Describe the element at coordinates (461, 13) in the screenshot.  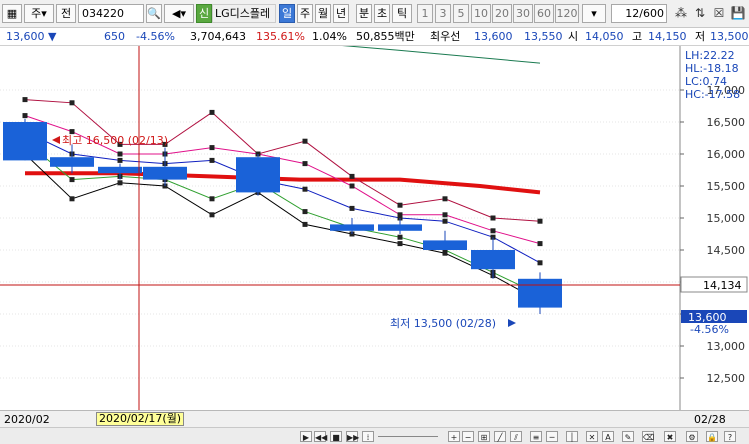
I see `interval-5: 5` at that location.